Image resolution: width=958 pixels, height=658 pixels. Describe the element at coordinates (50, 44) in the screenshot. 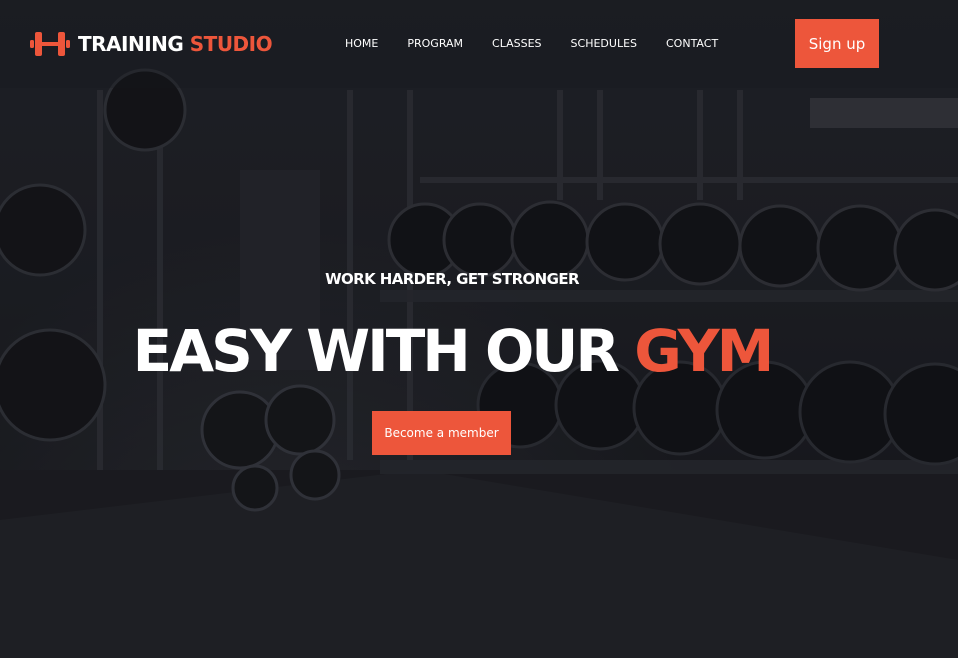

I see `dumbbell-icon` at that location.